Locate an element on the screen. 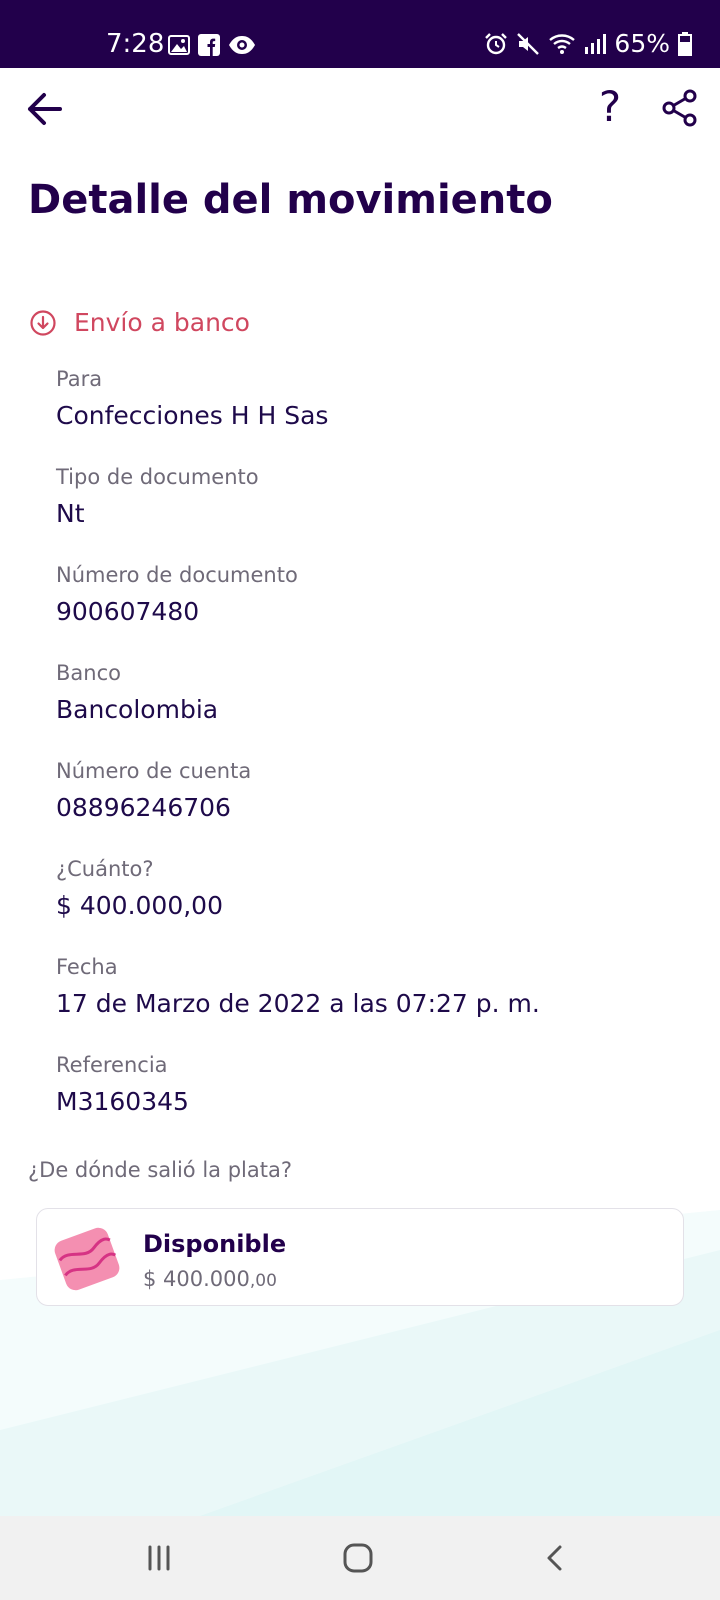 The width and height of the screenshot is (720, 1600). home-button is located at coordinates (362, 1558).